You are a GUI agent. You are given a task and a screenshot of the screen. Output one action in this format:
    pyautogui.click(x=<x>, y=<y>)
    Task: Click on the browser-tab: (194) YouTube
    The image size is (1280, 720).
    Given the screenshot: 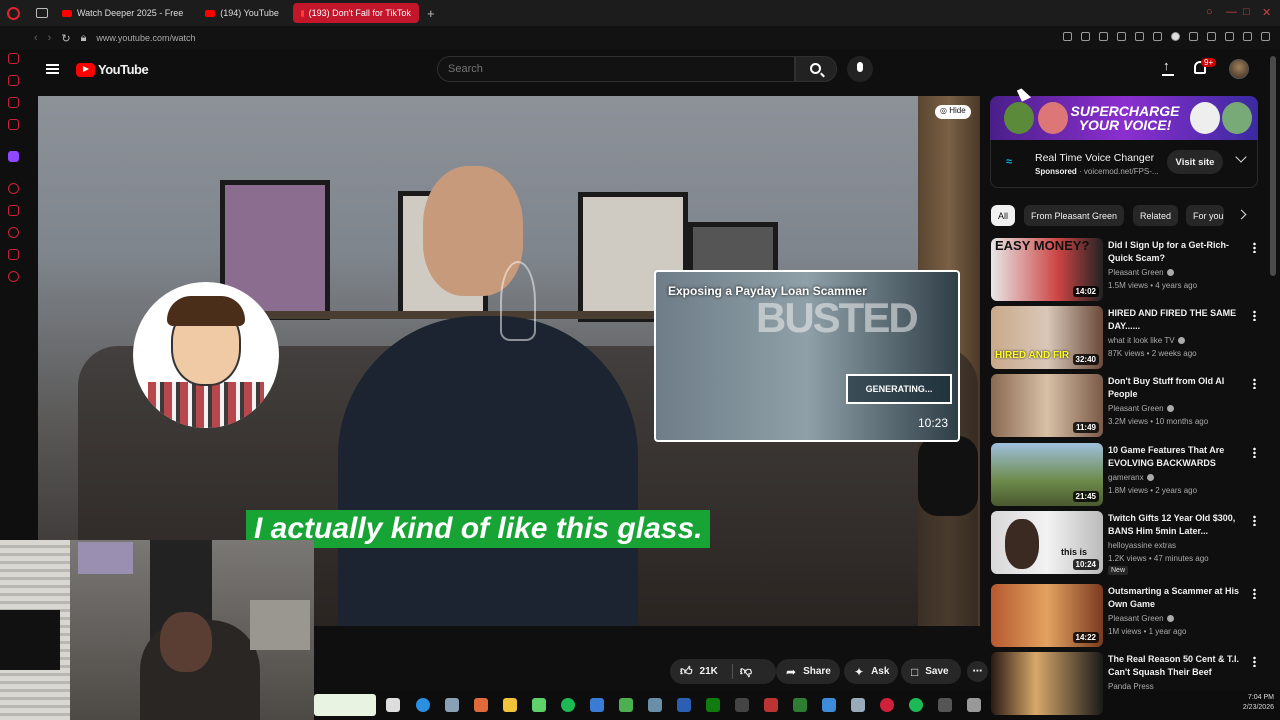 What is the action you would take?
    pyautogui.click(x=242, y=13)
    